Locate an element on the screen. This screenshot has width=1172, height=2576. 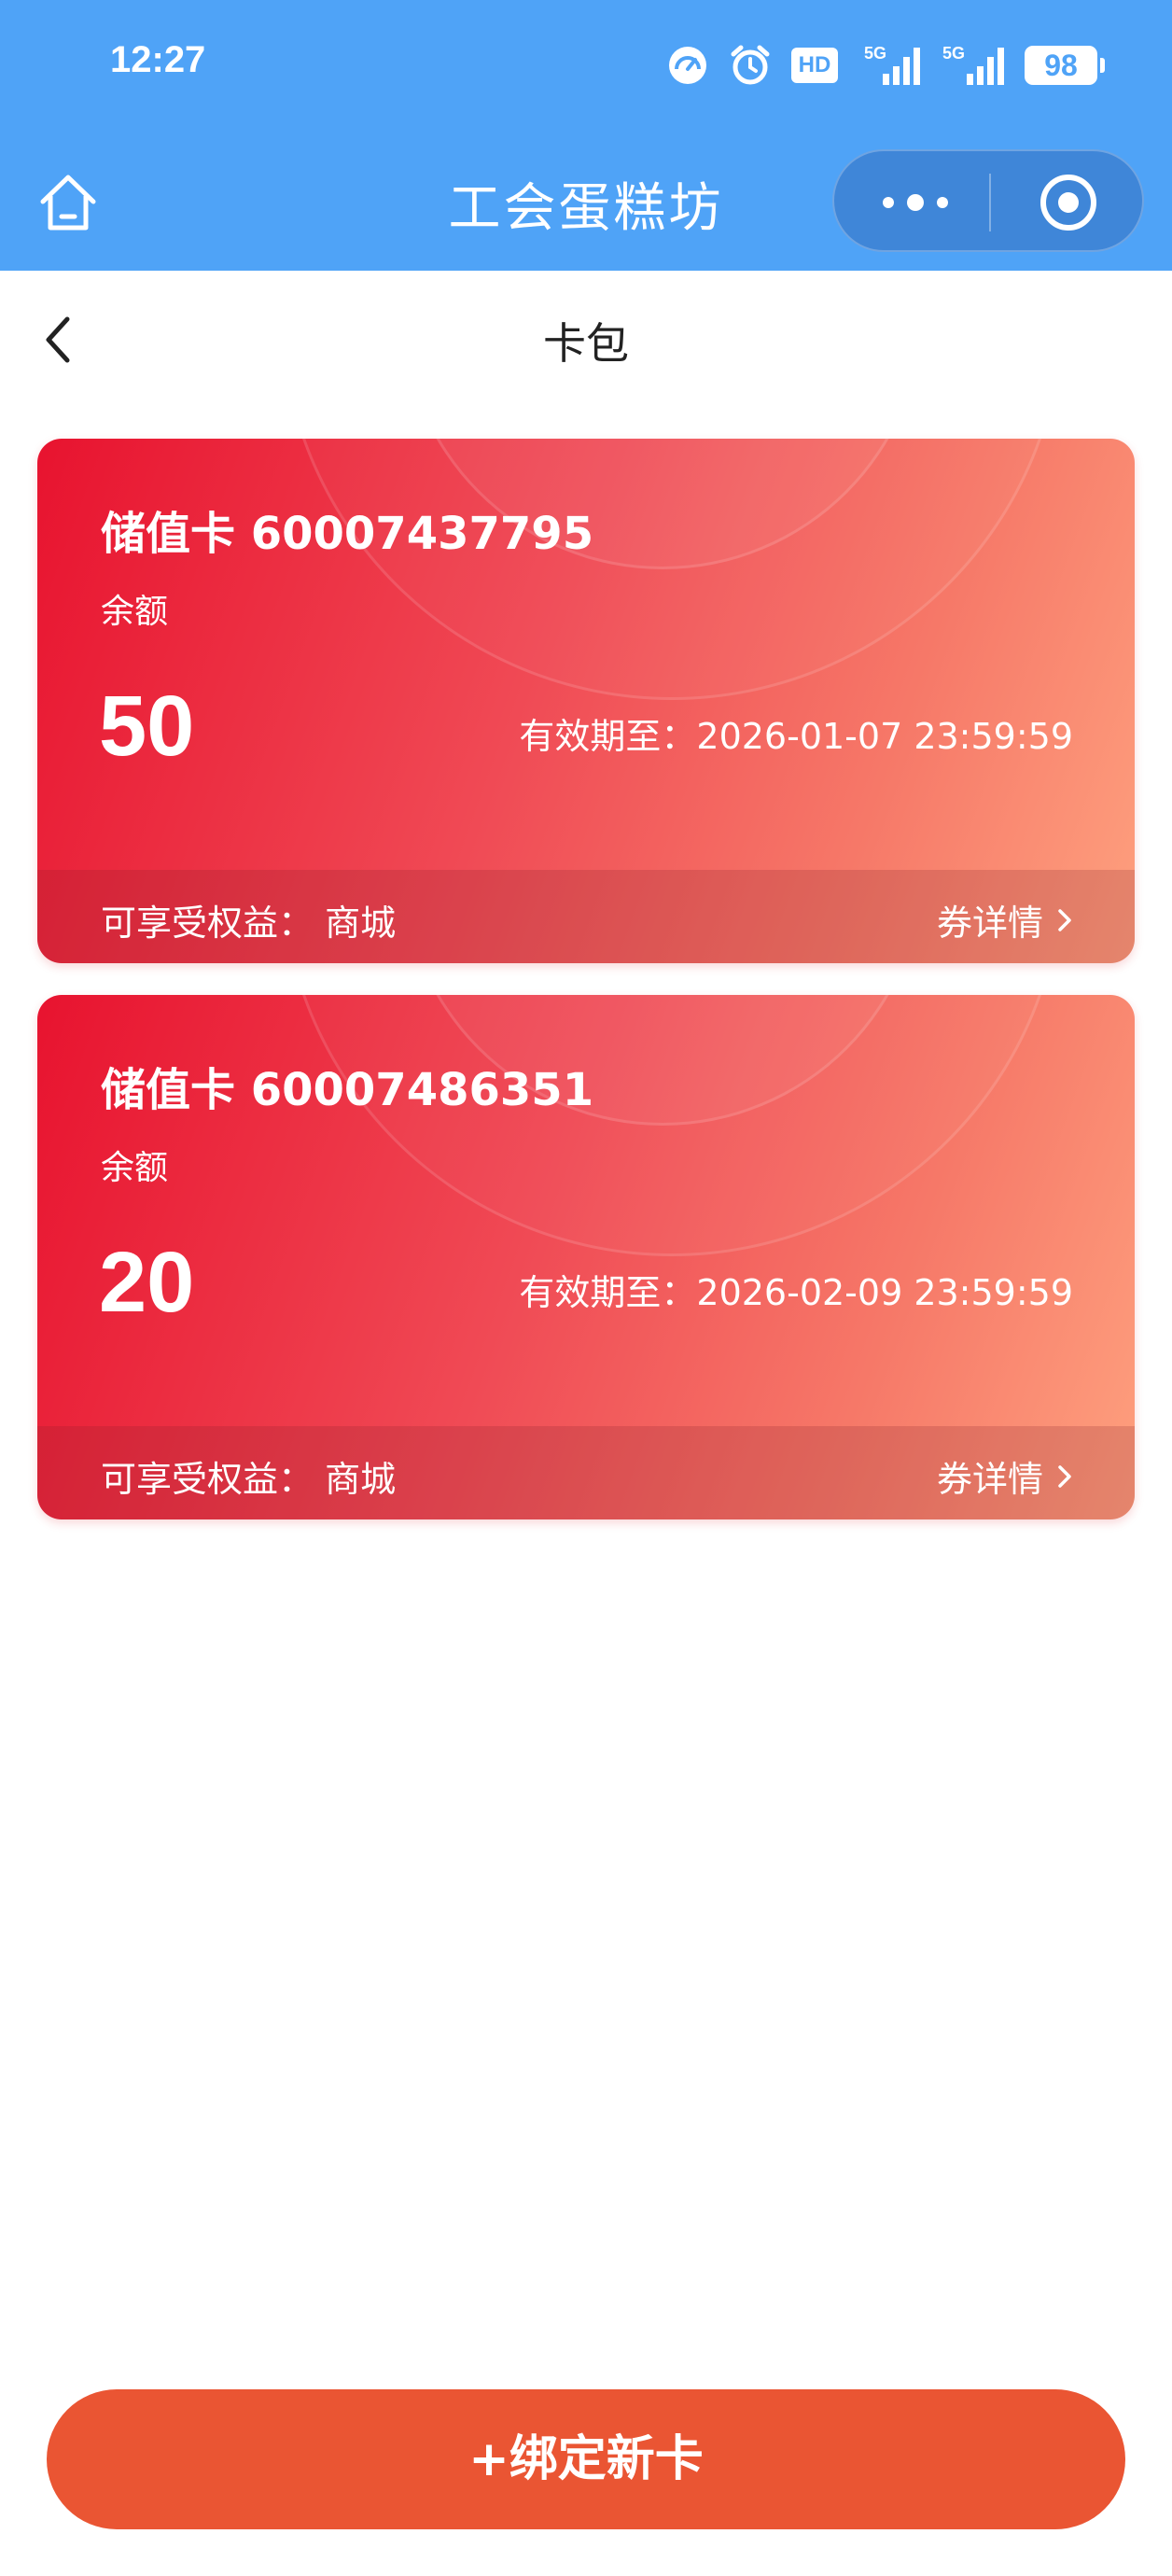
speedometer-icon is located at coordinates (687, 65).